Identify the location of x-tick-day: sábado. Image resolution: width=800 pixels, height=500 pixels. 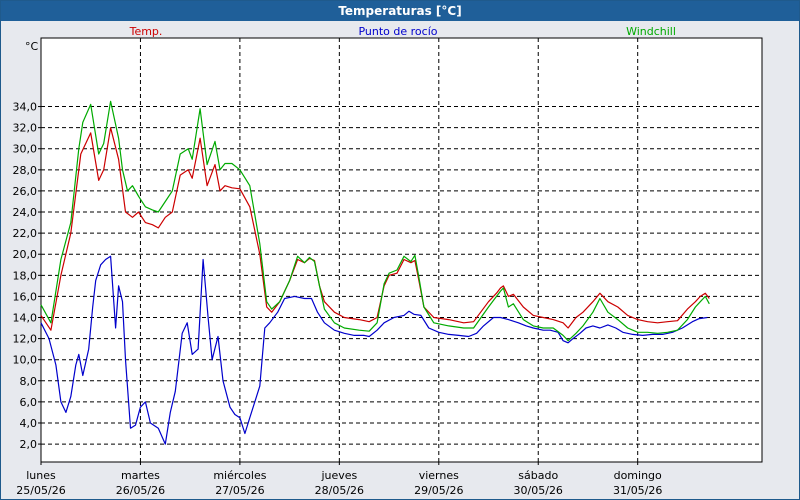
(538, 475).